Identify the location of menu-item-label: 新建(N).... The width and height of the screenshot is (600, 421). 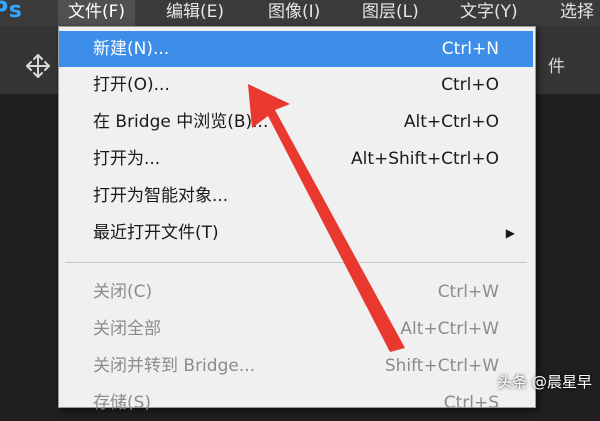
(131, 49).